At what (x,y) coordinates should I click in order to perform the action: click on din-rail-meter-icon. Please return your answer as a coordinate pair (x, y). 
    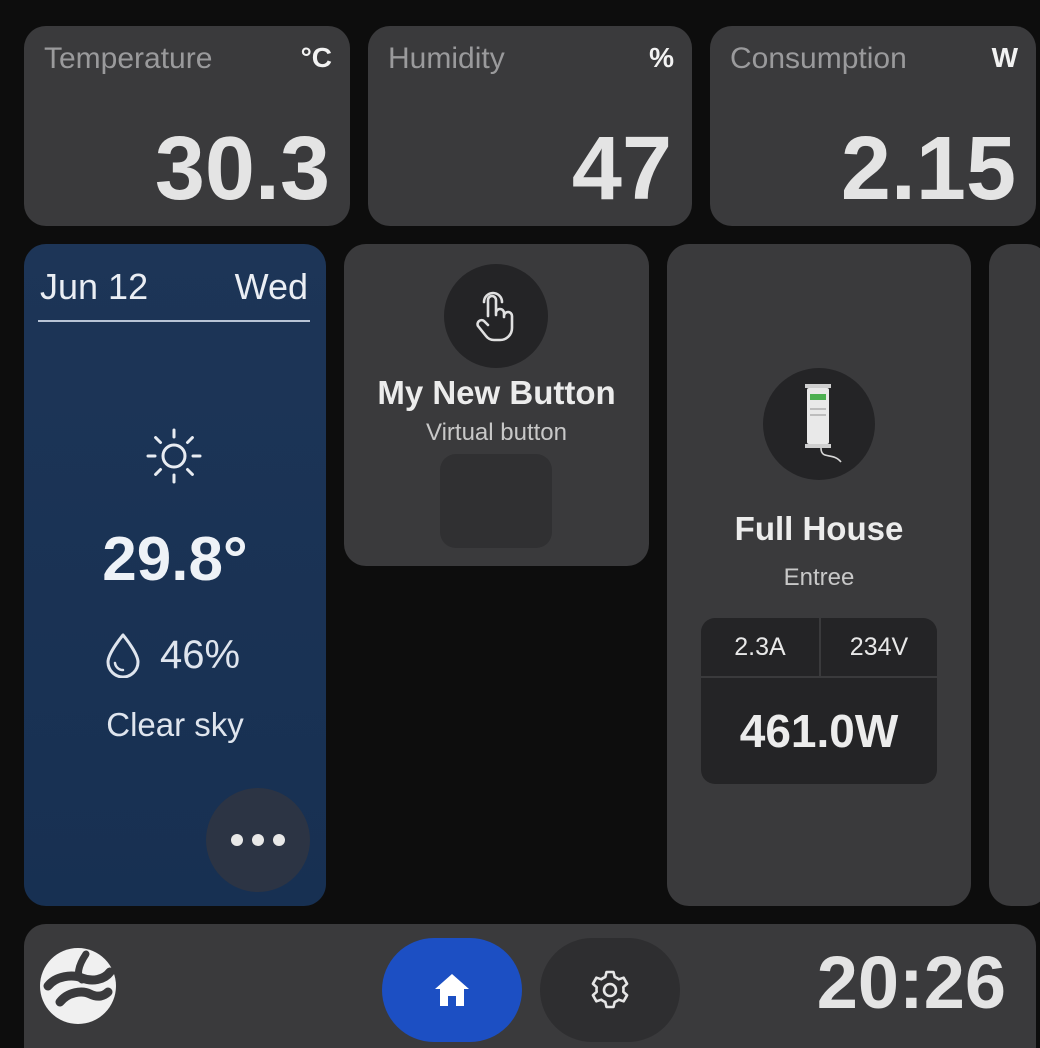
    Looking at the image, I should click on (823, 423).